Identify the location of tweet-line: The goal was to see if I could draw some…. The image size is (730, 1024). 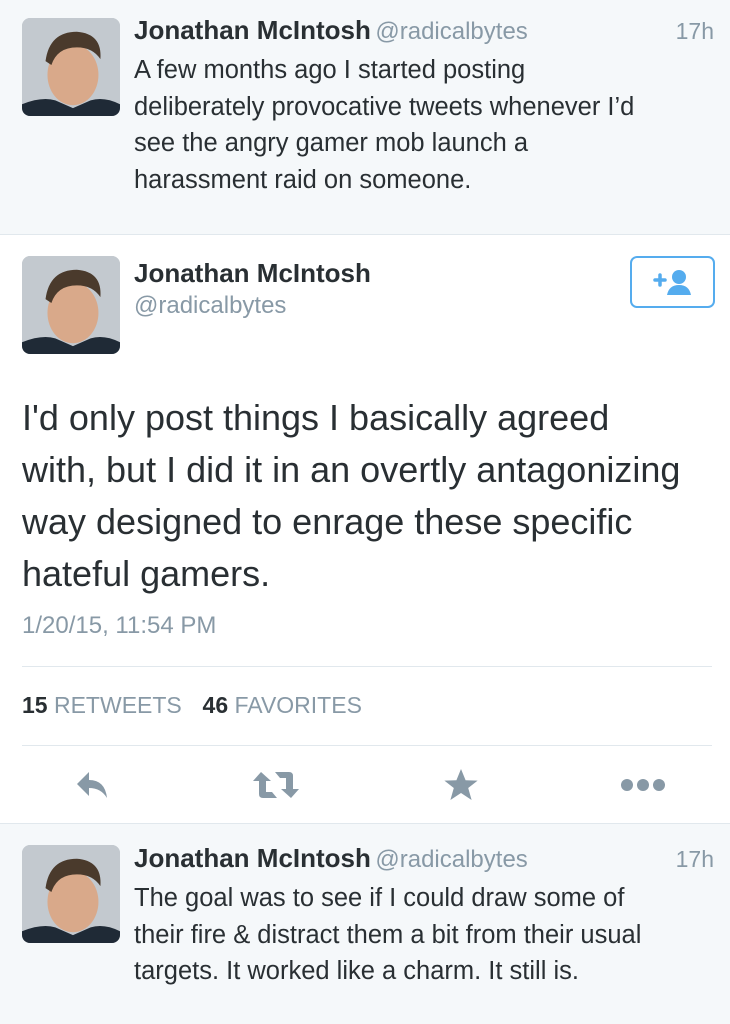
(379, 898).